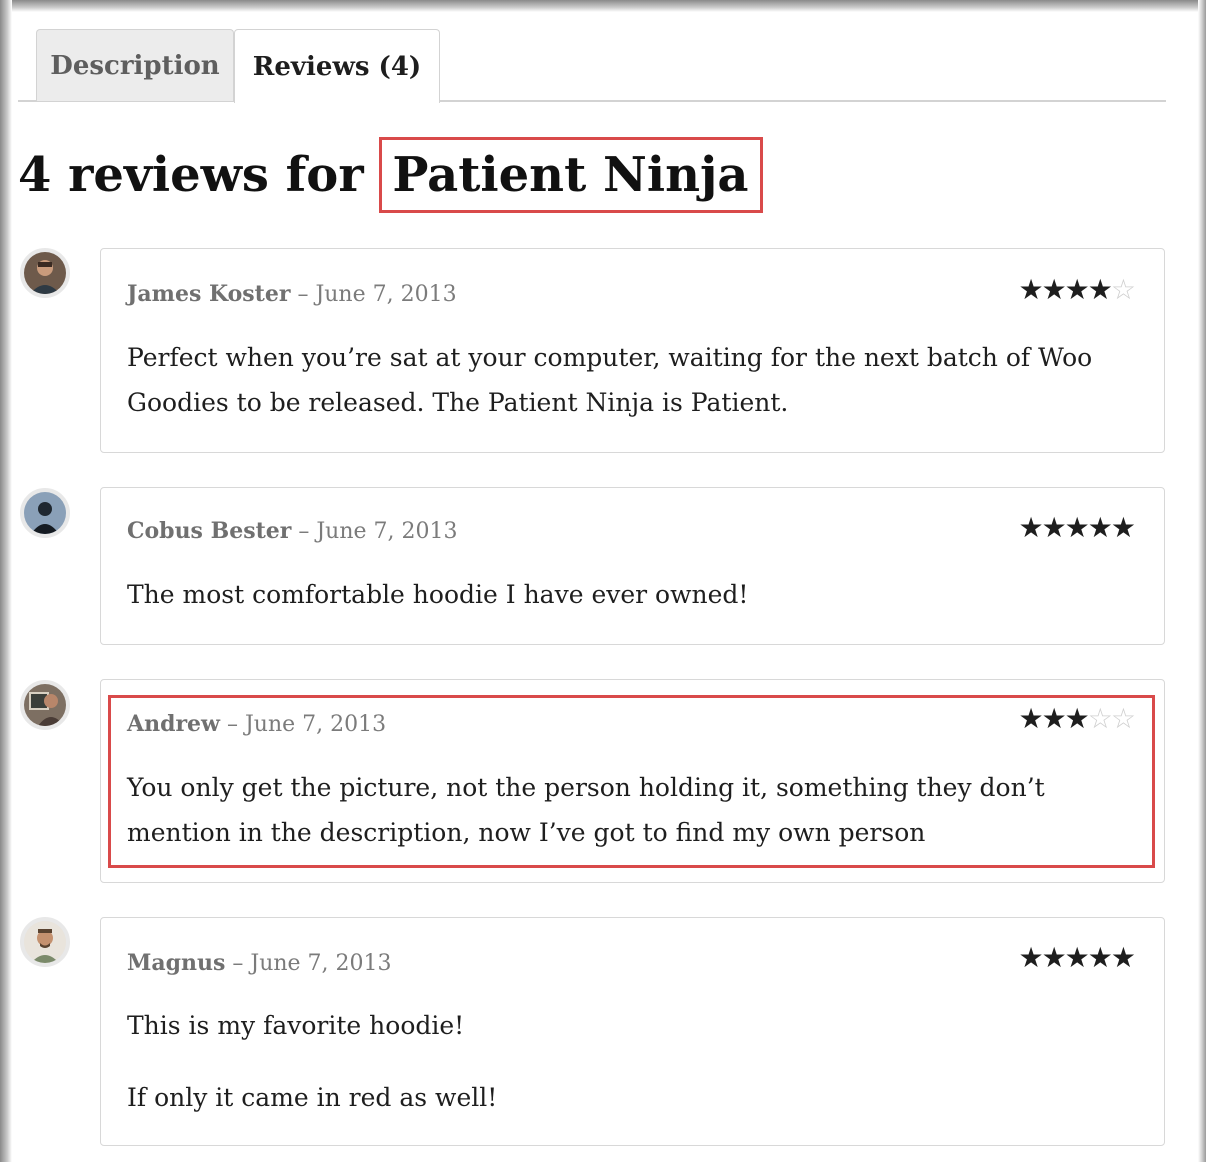 This screenshot has width=1206, height=1162. I want to click on star-rating: ★★★☆☆, so click(1077, 718).